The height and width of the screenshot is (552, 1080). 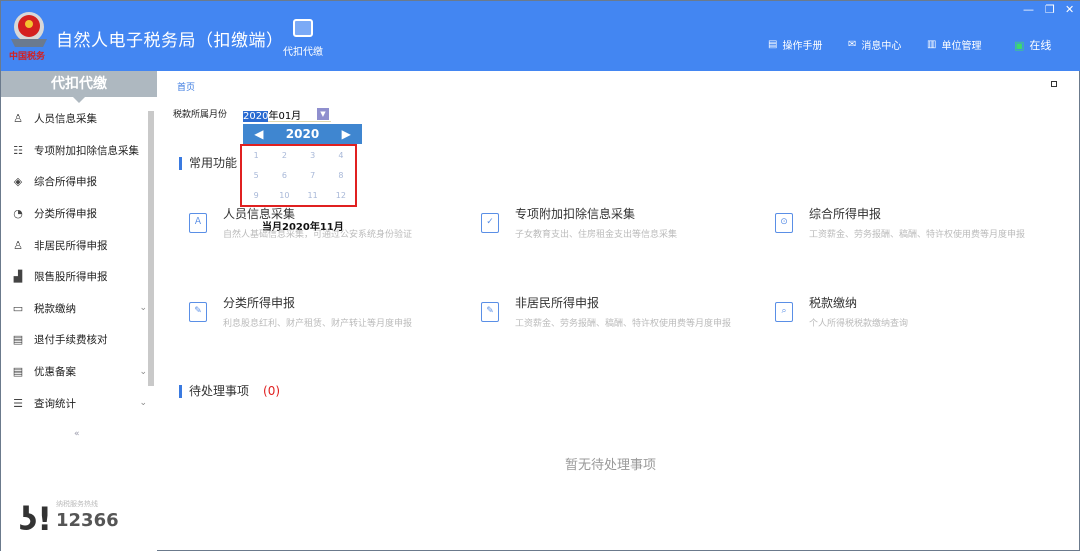 I want to click on mail-icon: ✉, so click(x=852, y=44).